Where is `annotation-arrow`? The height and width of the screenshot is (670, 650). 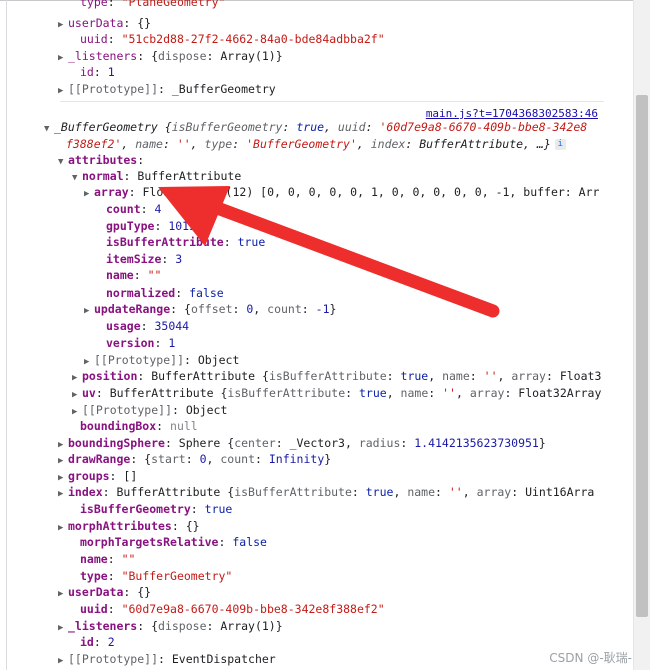 annotation-arrow is located at coordinates (329, 252).